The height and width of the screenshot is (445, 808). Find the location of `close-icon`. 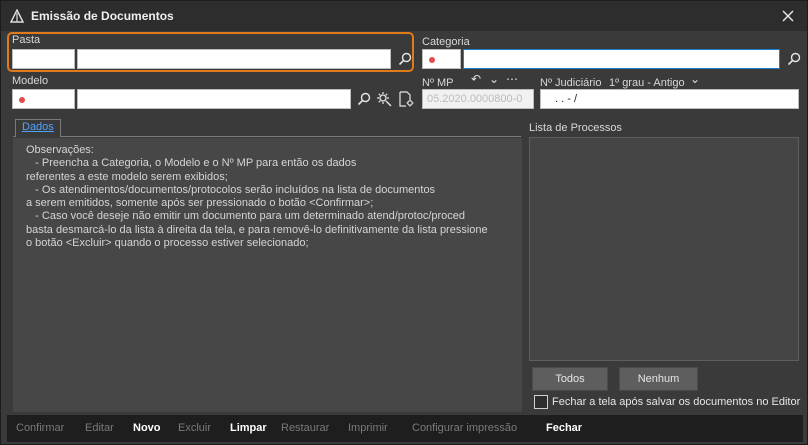

close-icon is located at coordinates (788, 16).